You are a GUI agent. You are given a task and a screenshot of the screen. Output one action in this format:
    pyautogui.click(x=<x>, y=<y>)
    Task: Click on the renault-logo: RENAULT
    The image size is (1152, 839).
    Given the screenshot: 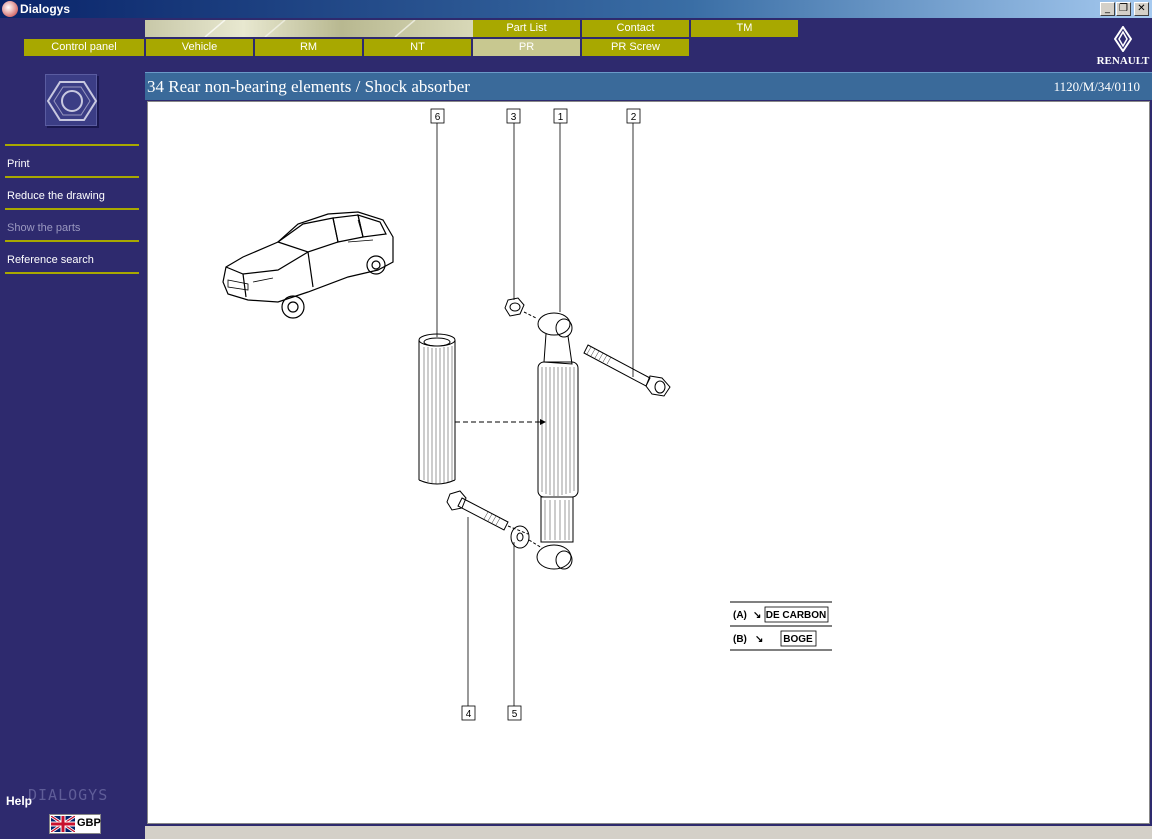 What is the action you would take?
    pyautogui.click(x=1123, y=47)
    